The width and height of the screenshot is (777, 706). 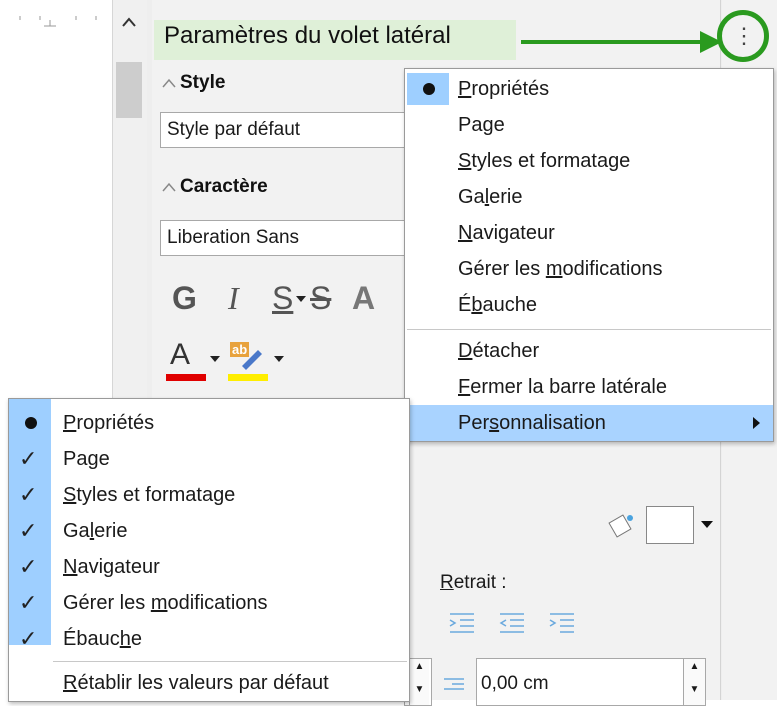 I want to click on font-color-button: A, so click(x=186, y=360).